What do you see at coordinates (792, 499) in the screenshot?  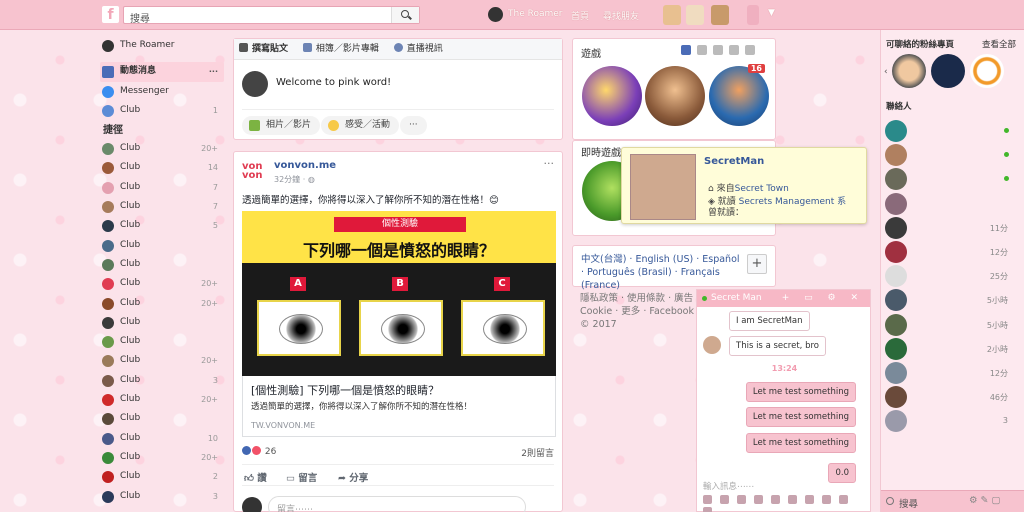 I see `camera-icon` at bounding box center [792, 499].